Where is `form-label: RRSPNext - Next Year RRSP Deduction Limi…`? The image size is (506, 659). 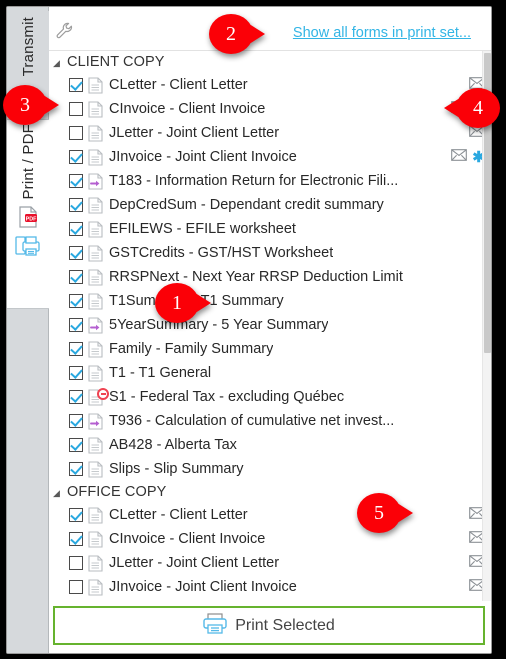 form-label: RRSPNext - Next Year RRSP Deduction Limi… is located at coordinates (256, 277).